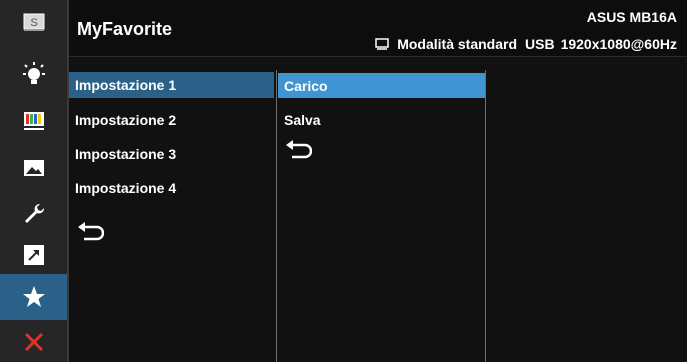  I want to click on sidebar-item-system, so click(33, 213).